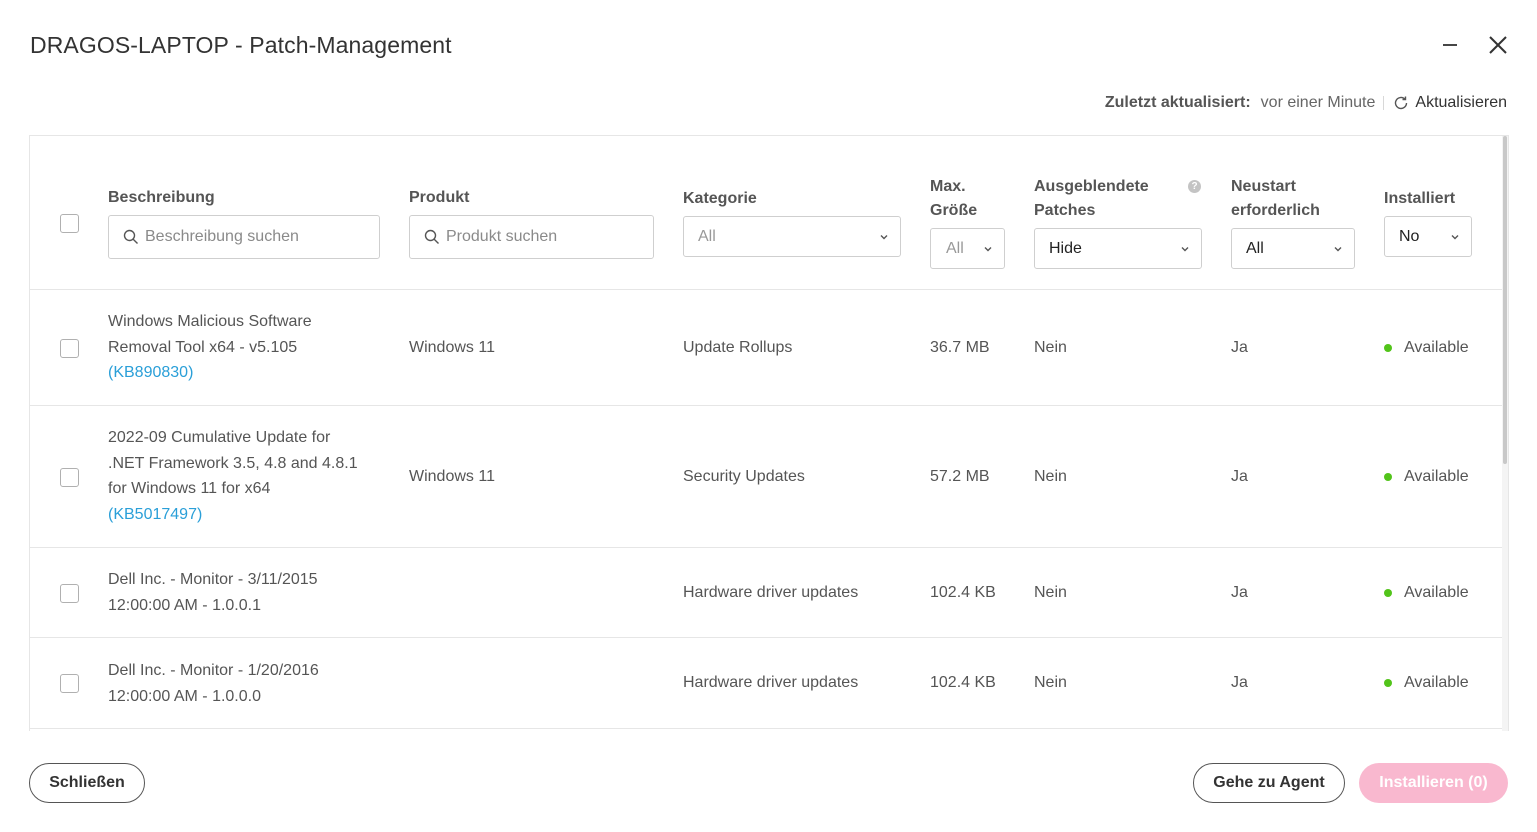 Image resolution: width=1537 pixels, height=832 pixels. I want to click on description-line: Dell Inc. - Monitor - 3/11/2015, so click(213, 579).